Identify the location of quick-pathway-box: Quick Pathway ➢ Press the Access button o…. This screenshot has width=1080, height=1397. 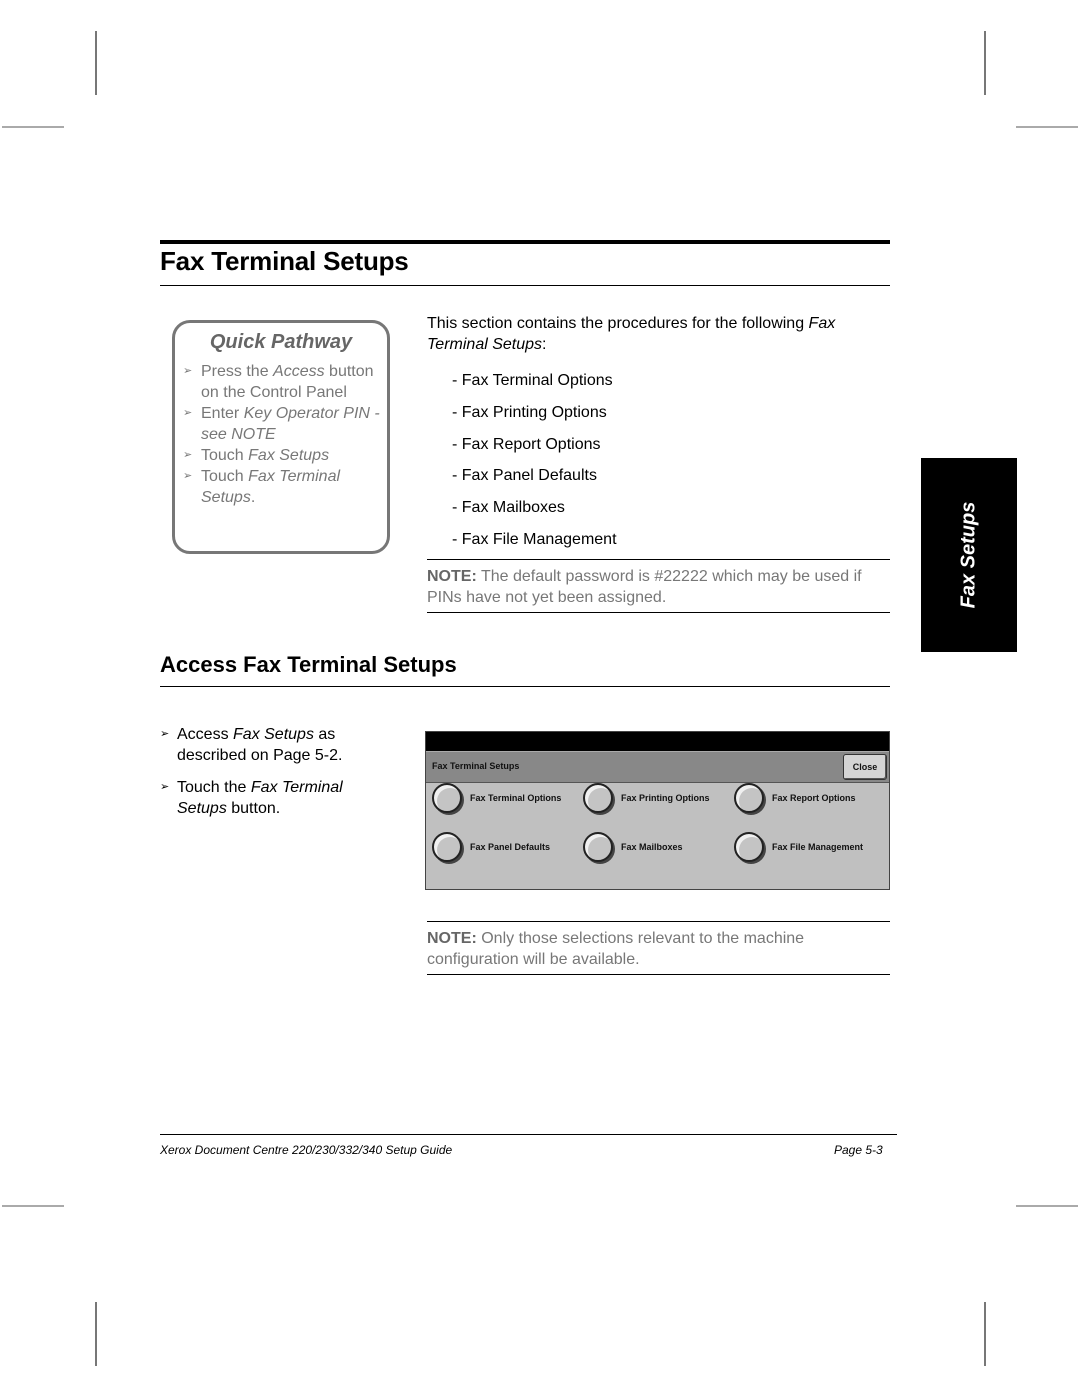
(281, 437).